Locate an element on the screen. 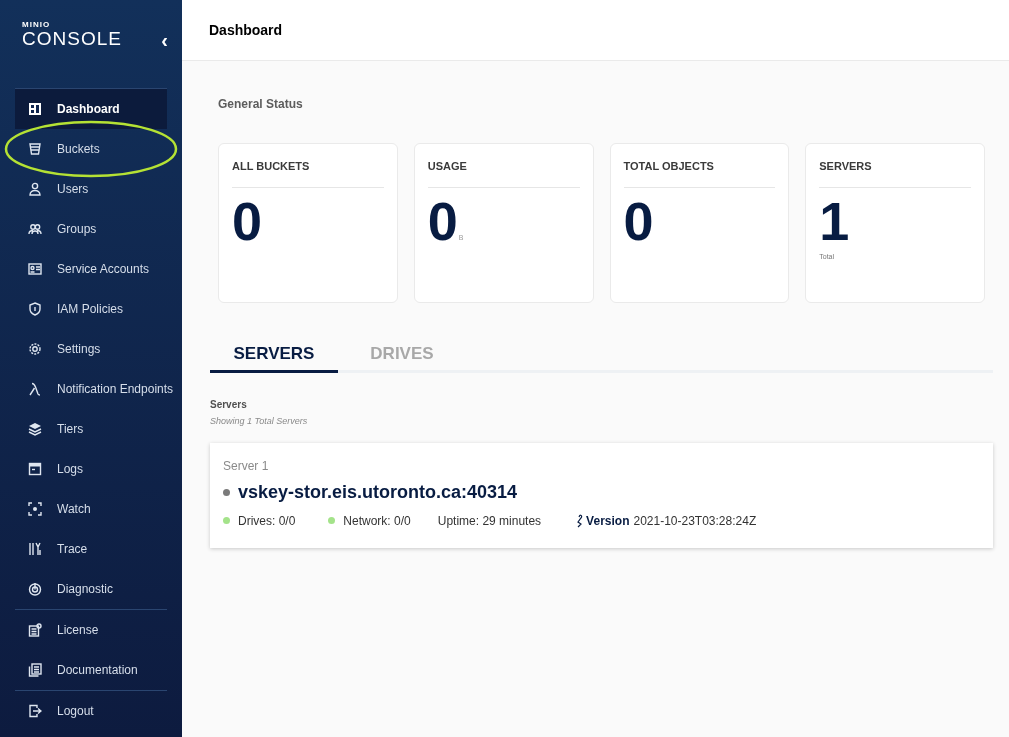  section-title: General Status is located at coordinates (260, 104).